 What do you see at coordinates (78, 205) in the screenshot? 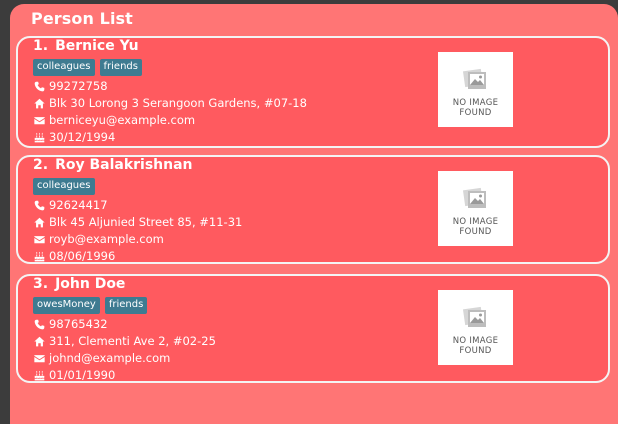
I see `phone-text: 92624417` at bounding box center [78, 205].